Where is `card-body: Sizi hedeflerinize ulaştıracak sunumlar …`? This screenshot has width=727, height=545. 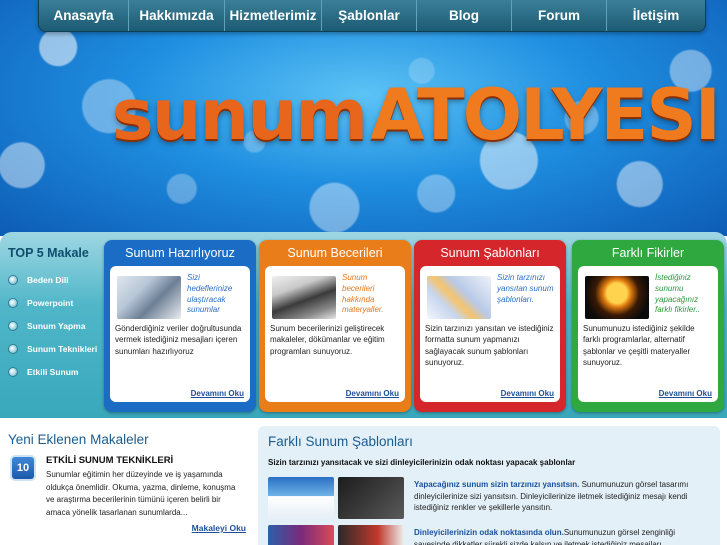
card-body: Sizi hedeflerinize ulaştıracak sunumlar … is located at coordinates (180, 334).